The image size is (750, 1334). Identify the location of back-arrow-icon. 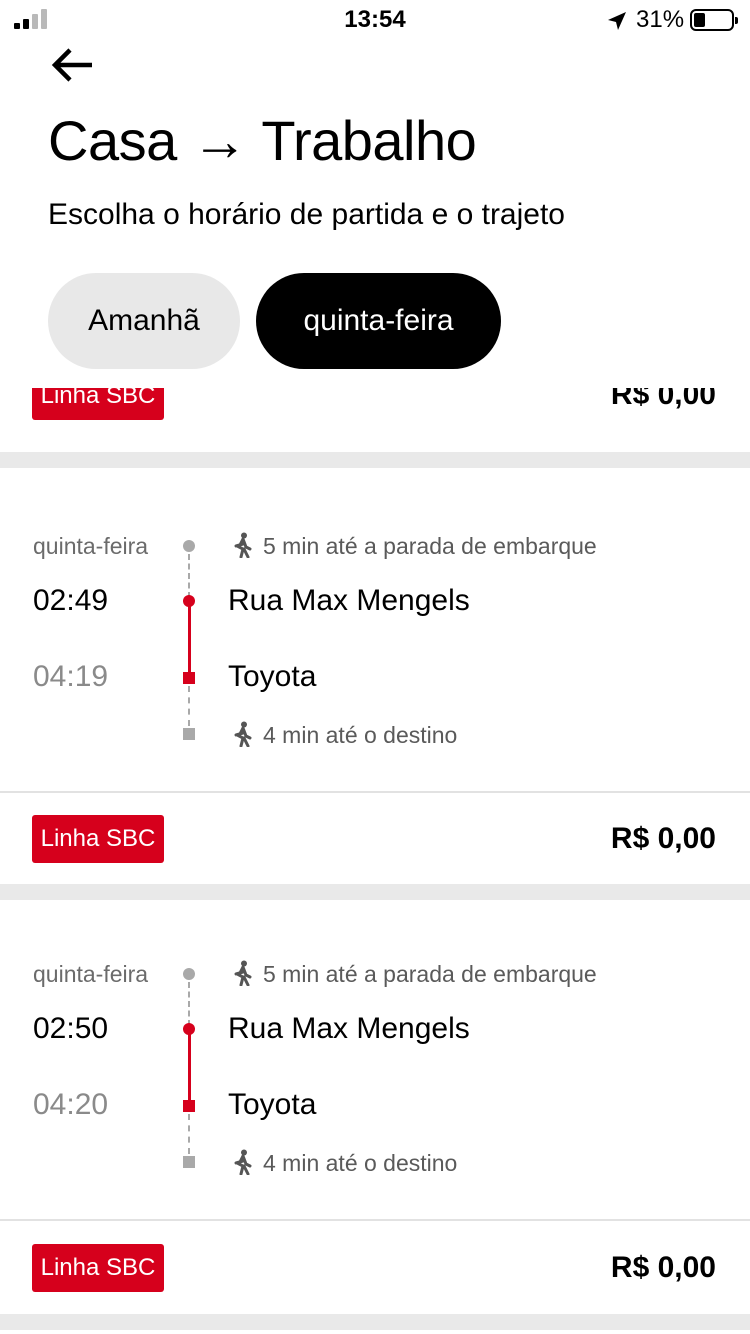
(73, 65).